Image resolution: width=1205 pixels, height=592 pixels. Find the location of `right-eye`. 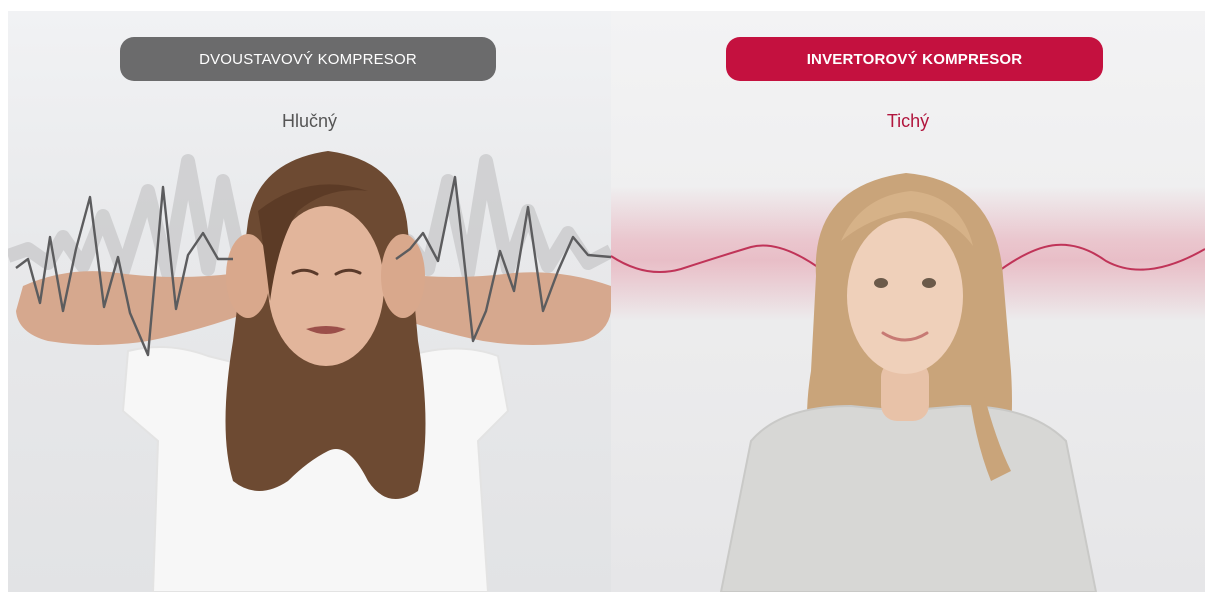

right-eye is located at coordinates (929, 283).